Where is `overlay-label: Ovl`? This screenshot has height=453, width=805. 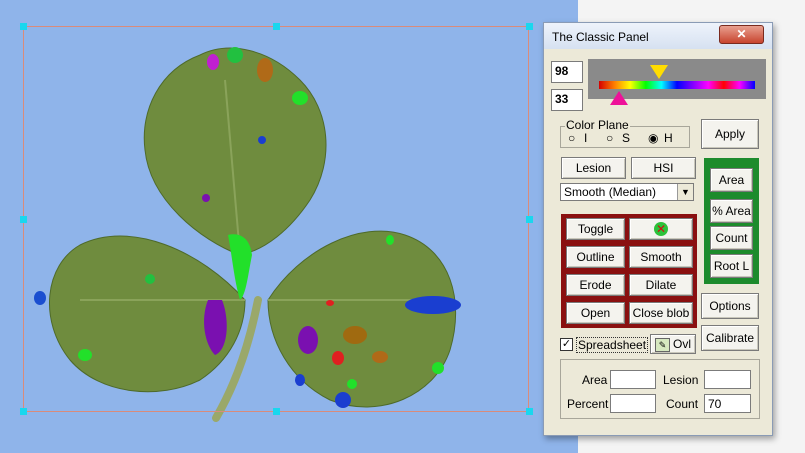
overlay-label: Ovl is located at coordinates (682, 344).